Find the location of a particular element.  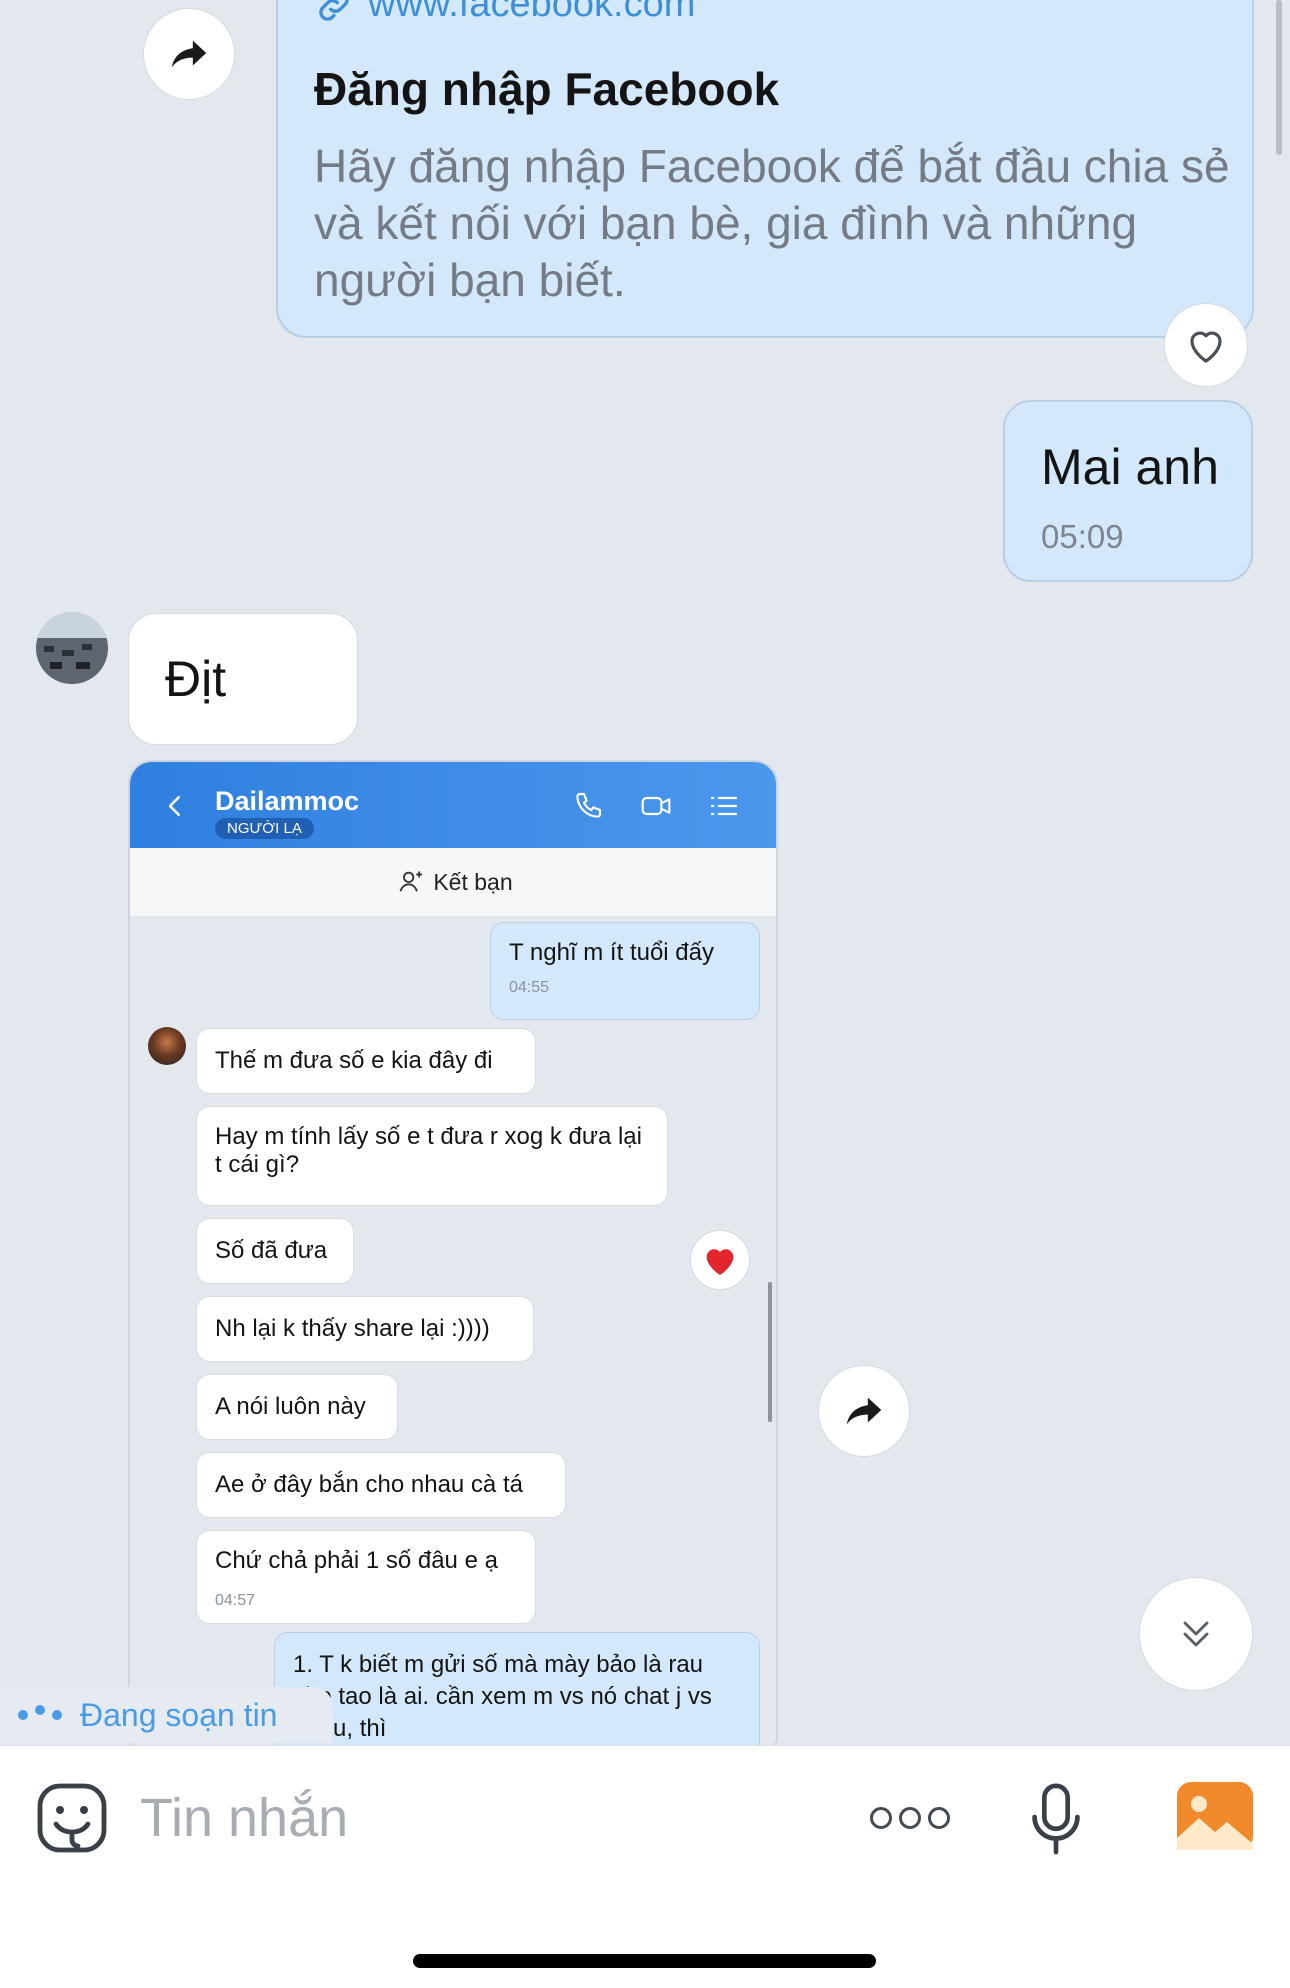

image-add-friend-label: Kết bạn is located at coordinates (473, 881).